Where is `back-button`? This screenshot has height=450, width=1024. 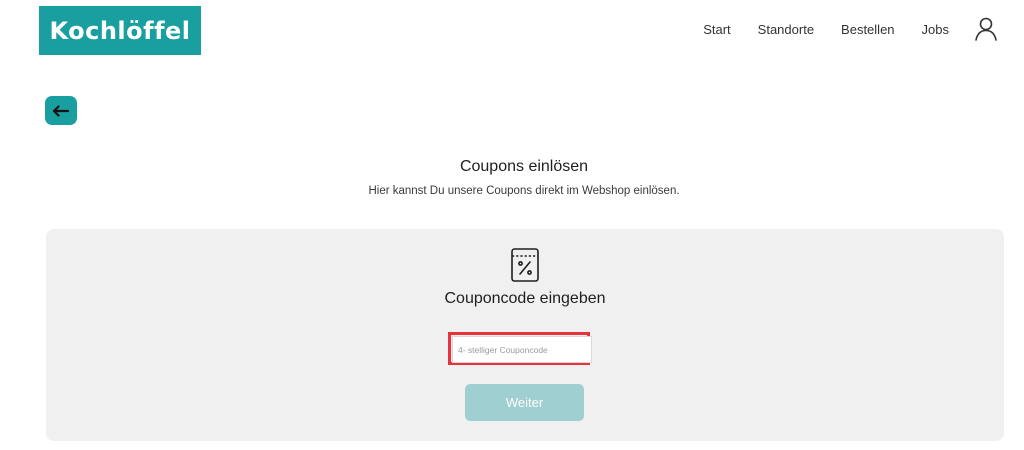
back-button is located at coordinates (61, 110).